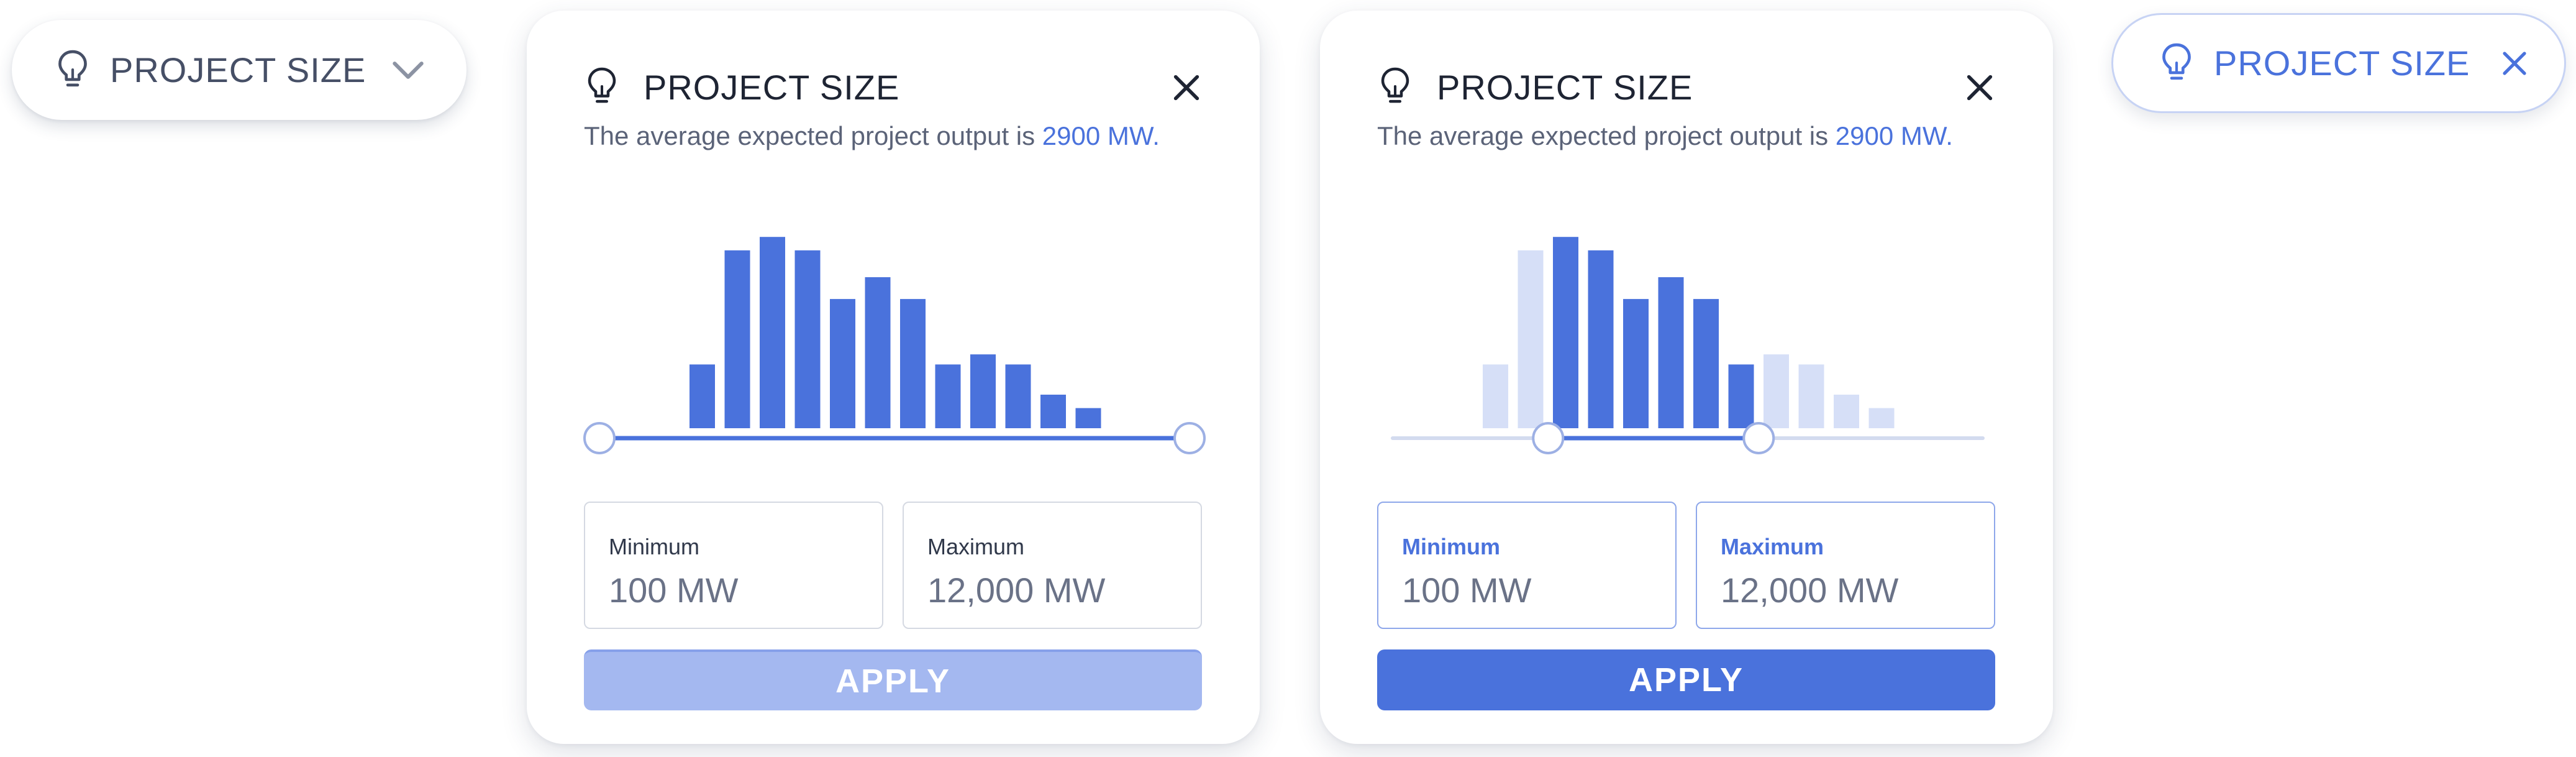 This screenshot has height=757, width=2576. I want to click on project-size-filter-pill: PROJECT SIZE, so click(239, 70).